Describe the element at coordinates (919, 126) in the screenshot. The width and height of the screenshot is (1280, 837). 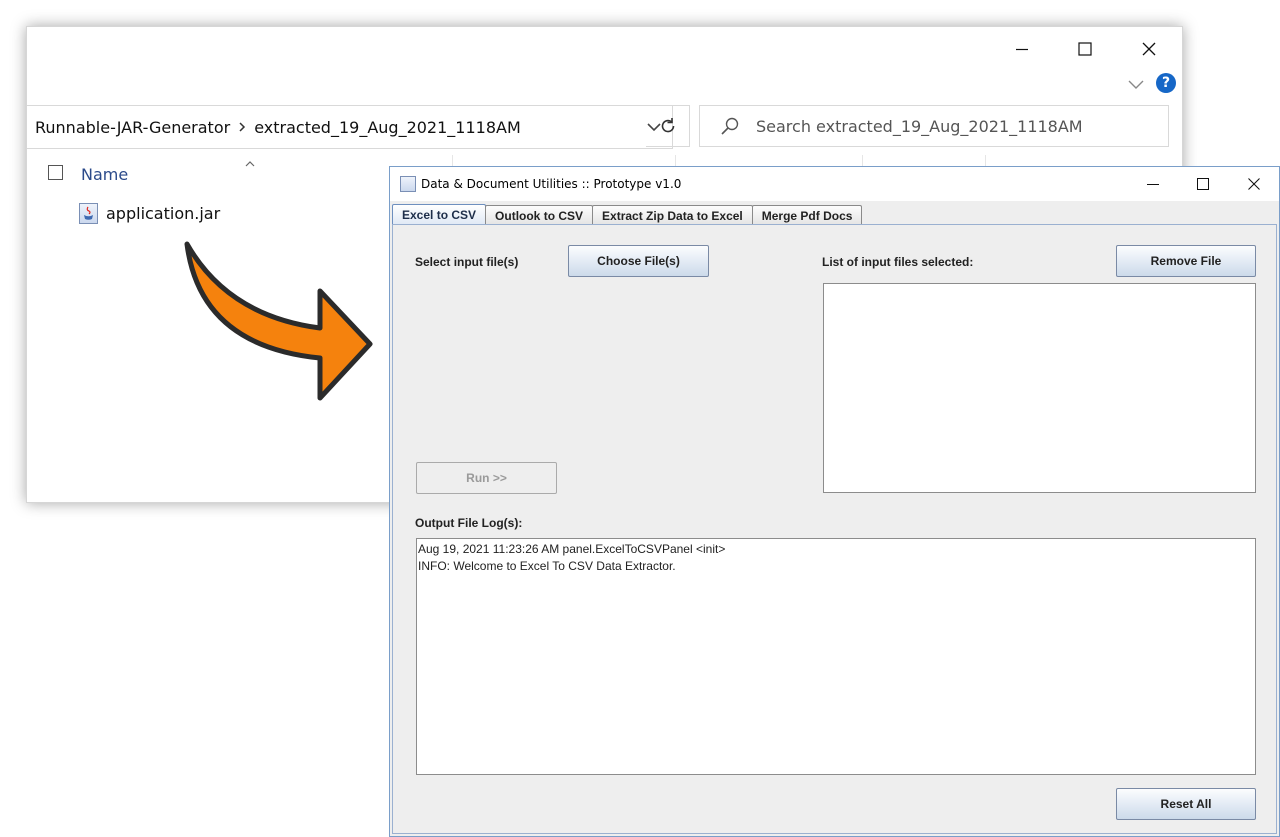
I see `search-placeholder: Search extracted_19_Aug_2021_1118AM` at that location.